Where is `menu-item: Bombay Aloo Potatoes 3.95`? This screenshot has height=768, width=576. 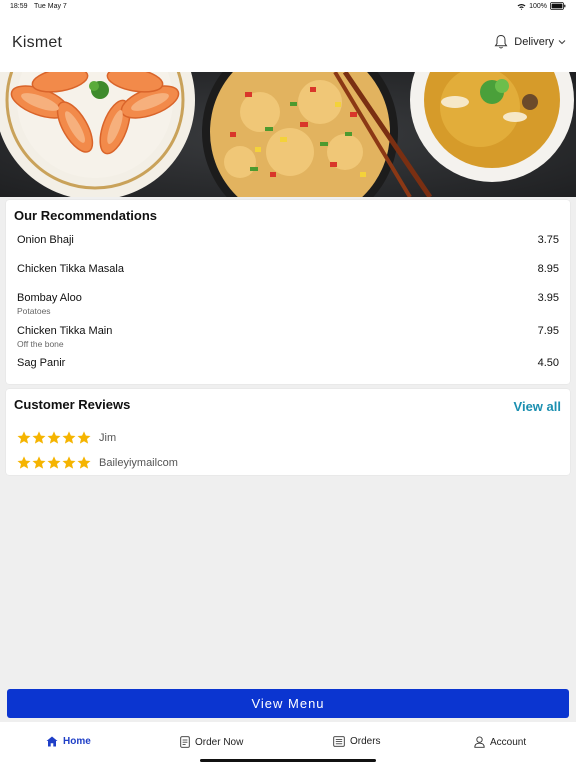
menu-item: Bombay Aloo Potatoes 3.95 is located at coordinates (288, 305).